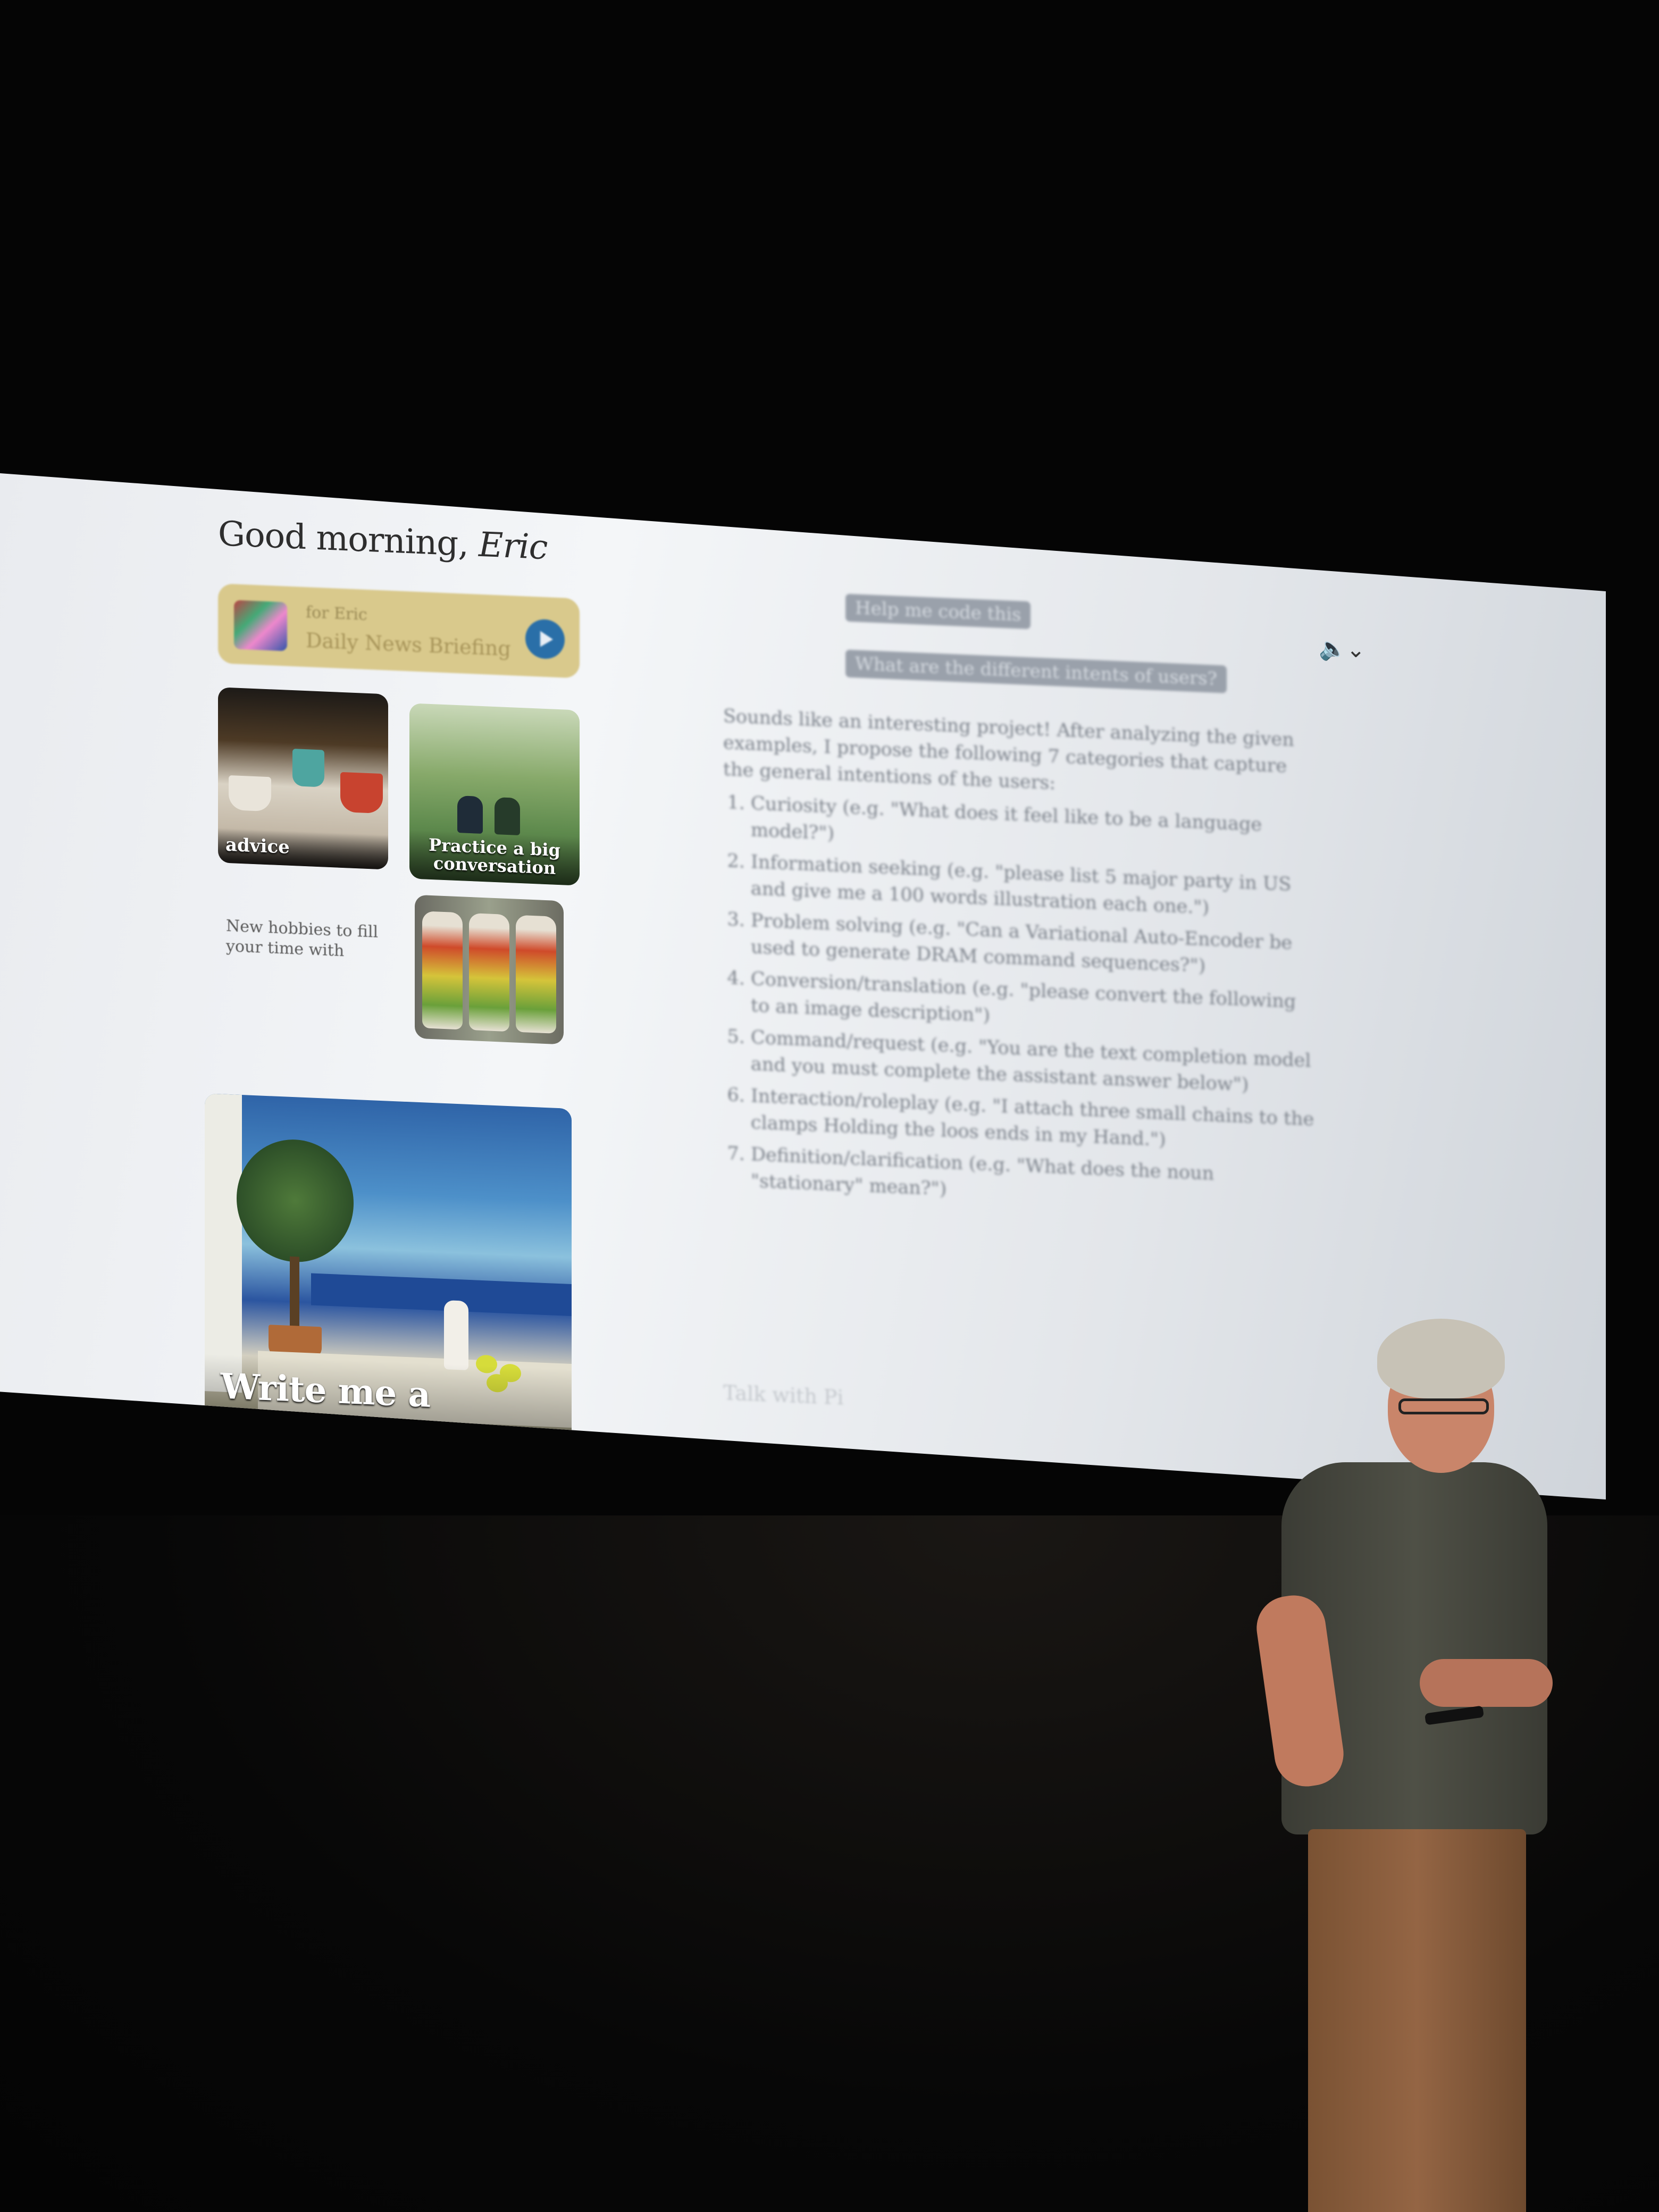  What do you see at coordinates (1342, 649) in the screenshot?
I see `speaker-icon: 🔈⌄` at bounding box center [1342, 649].